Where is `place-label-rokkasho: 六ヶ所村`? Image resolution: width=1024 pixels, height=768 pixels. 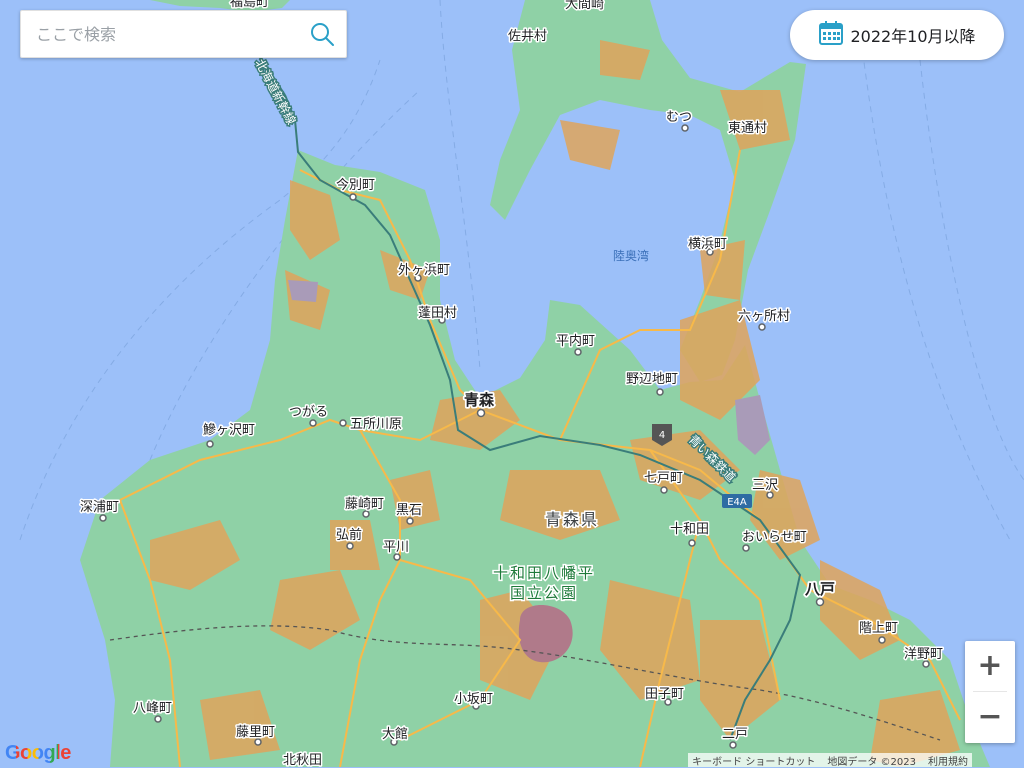
place-label-rokkasho: 六ヶ所村 is located at coordinates (764, 316).